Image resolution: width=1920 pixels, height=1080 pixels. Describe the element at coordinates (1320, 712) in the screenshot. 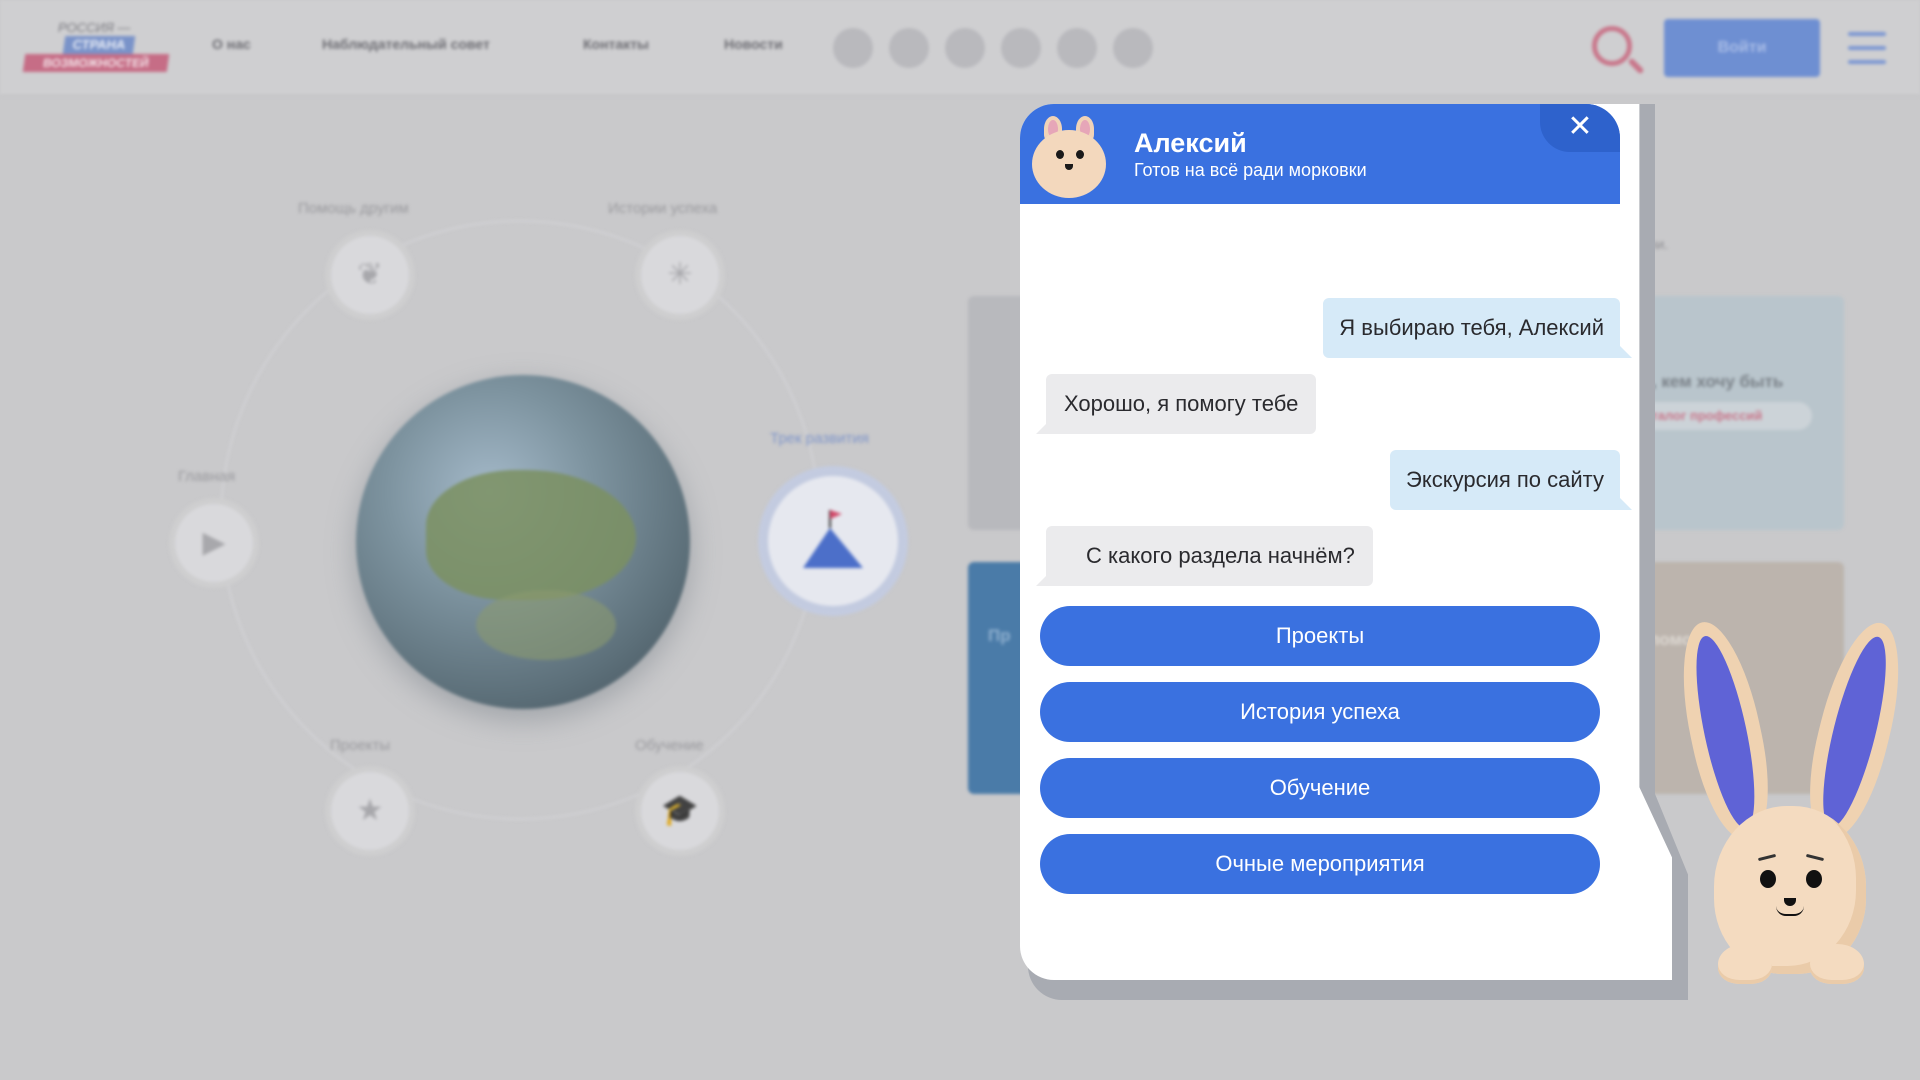

I see `option-success-stories-button: История успеха` at that location.